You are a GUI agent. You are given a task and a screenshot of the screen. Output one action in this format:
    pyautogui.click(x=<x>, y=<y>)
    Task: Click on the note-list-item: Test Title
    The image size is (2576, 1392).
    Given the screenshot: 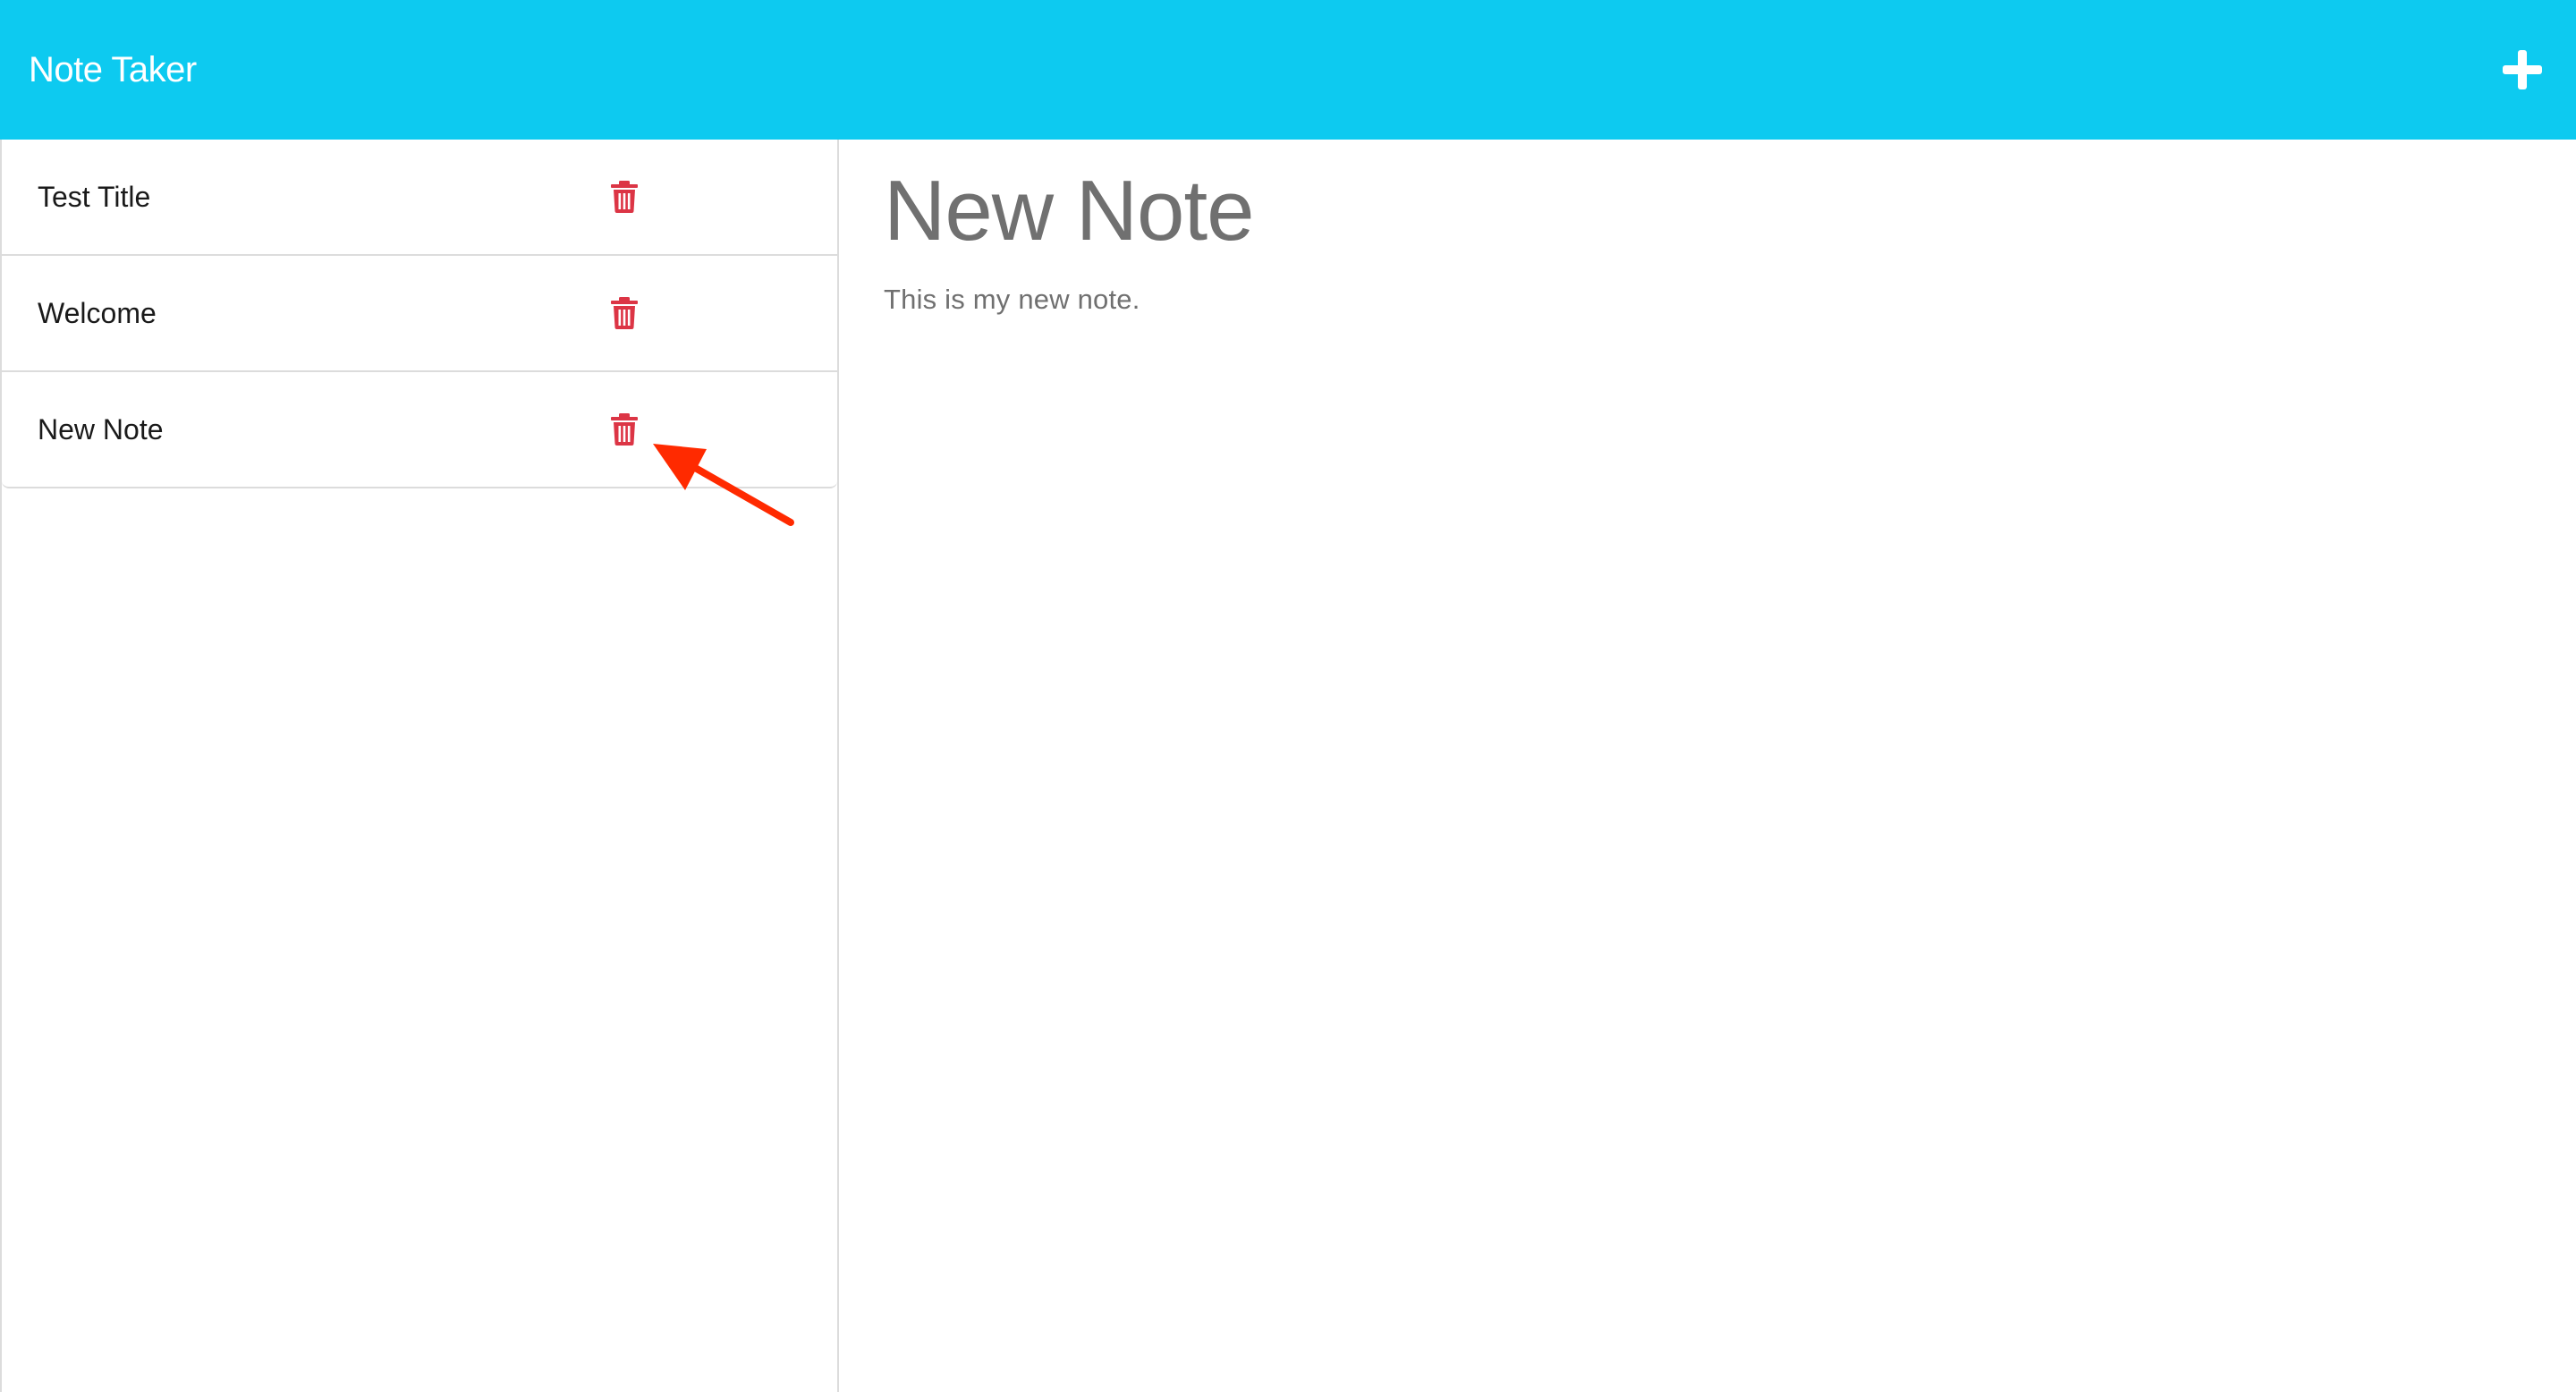 What is the action you would take?
    pyautogui.click(x=419, y=198)
    